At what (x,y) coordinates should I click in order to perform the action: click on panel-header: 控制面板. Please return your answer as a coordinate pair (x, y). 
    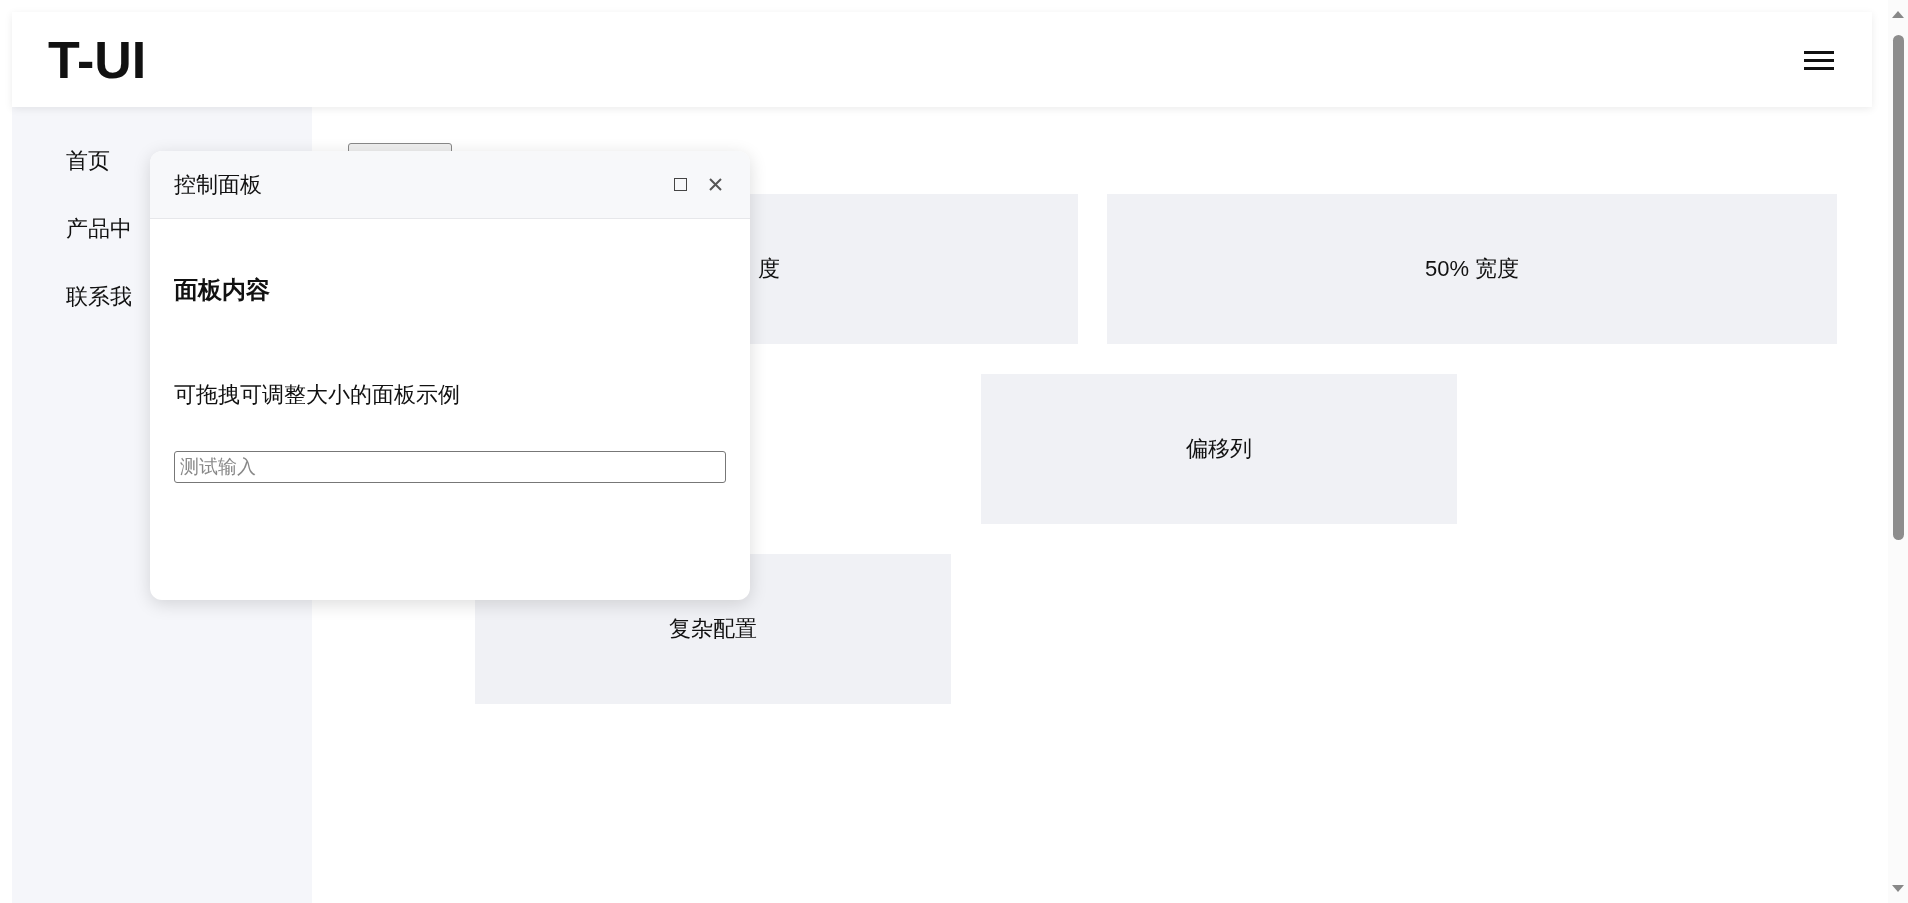
    Looking at the image, I should click on (450, 185).